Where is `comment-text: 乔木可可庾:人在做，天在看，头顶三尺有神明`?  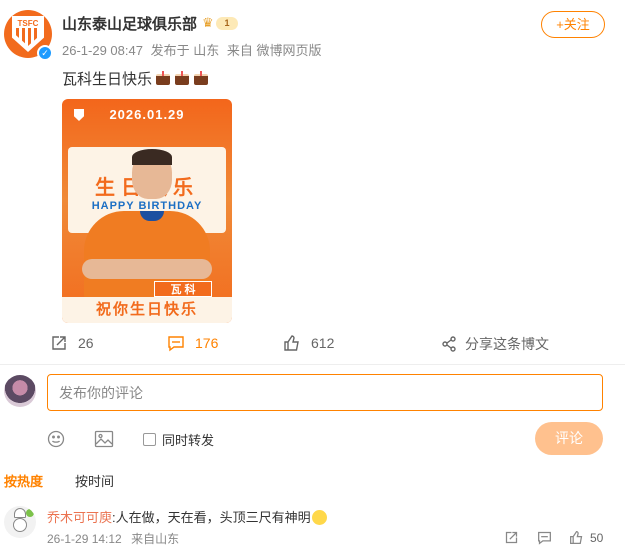 comment-text: 乔木可可庾:人在做，天在看，头顶三尺有神明 is located at coordinates (187, 516).